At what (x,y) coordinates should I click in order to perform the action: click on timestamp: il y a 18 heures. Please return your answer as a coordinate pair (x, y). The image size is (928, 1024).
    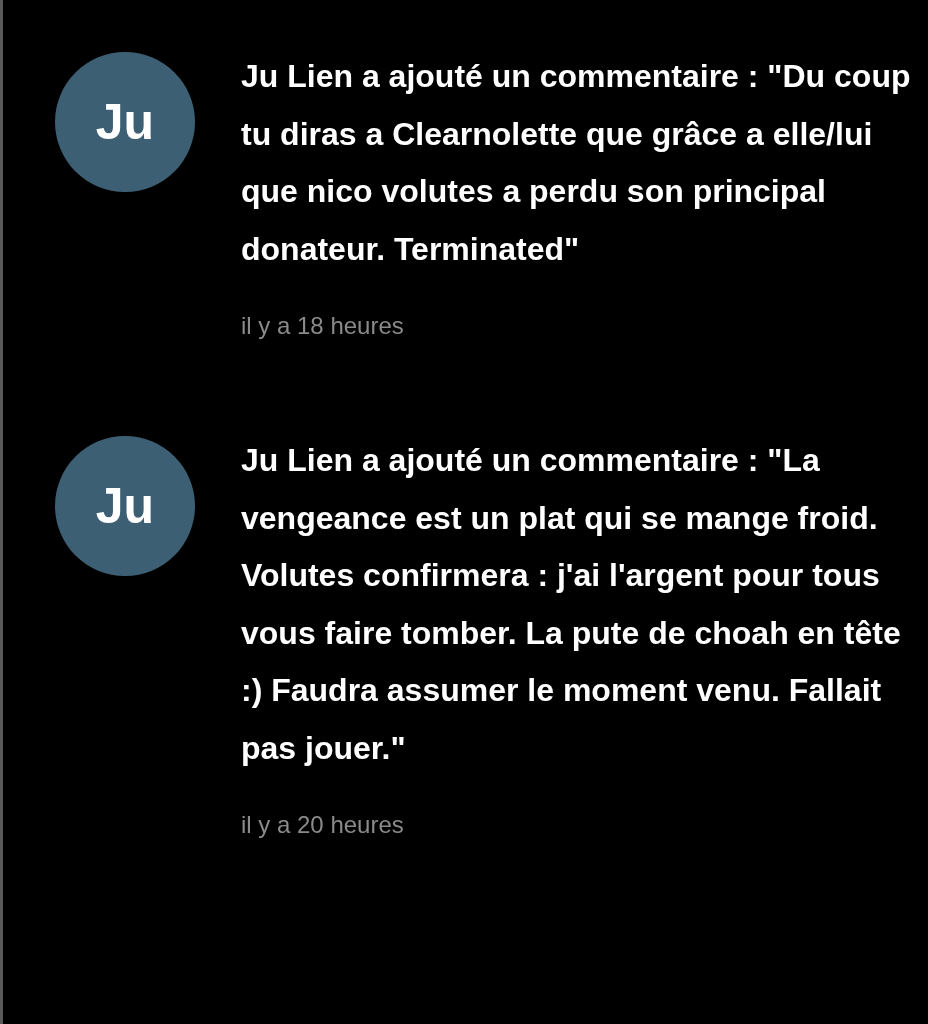
    Looking at the image, I should click on (323, 326).